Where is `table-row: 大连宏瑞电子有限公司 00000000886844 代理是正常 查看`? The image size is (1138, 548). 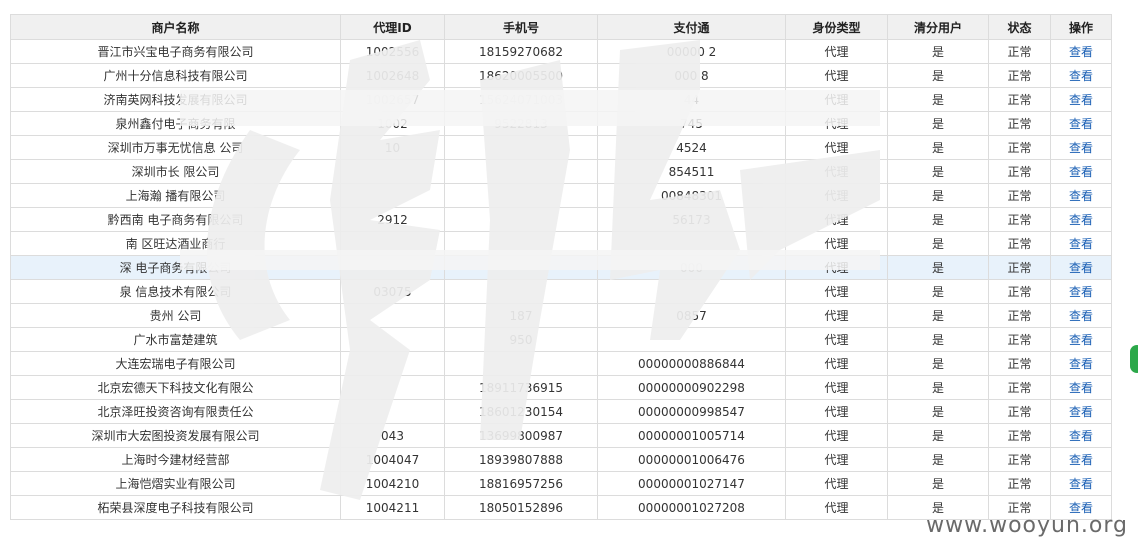
table-row: 大连宏瑞电子有限公司 00000000886844 代理是正常 查看 is located at coordinates (561, 363).